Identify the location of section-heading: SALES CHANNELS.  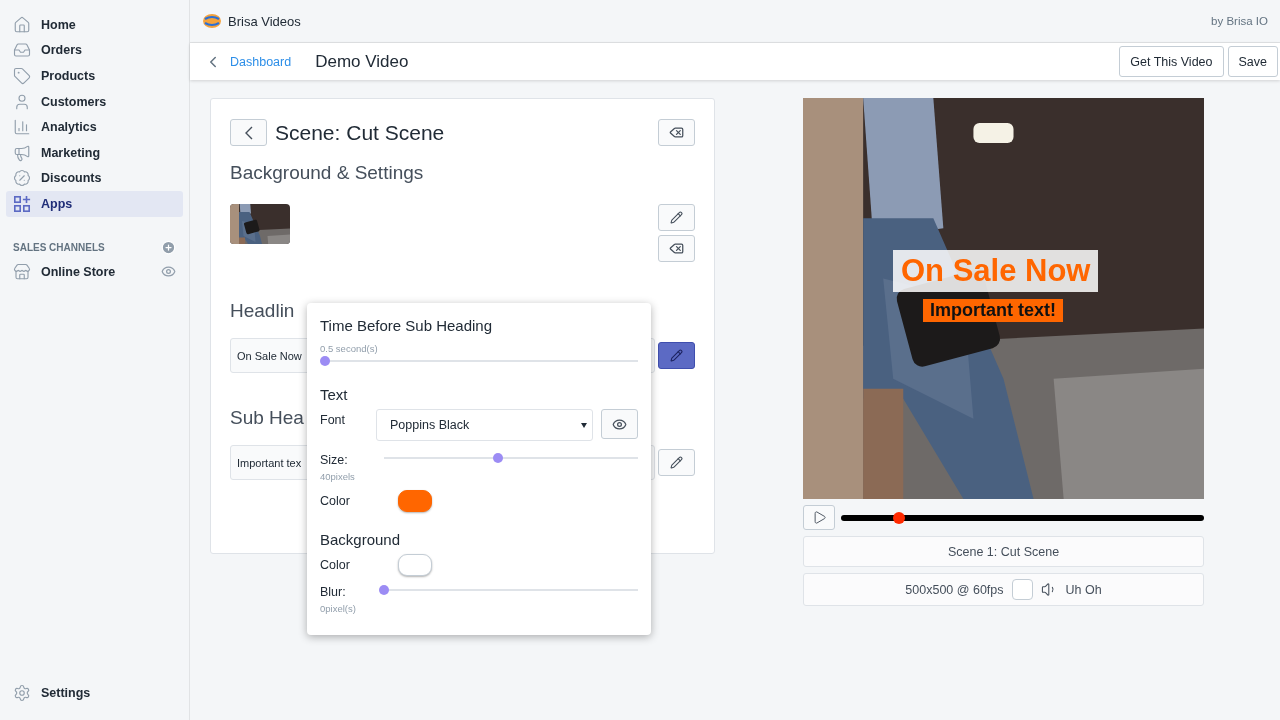
(59, 248).